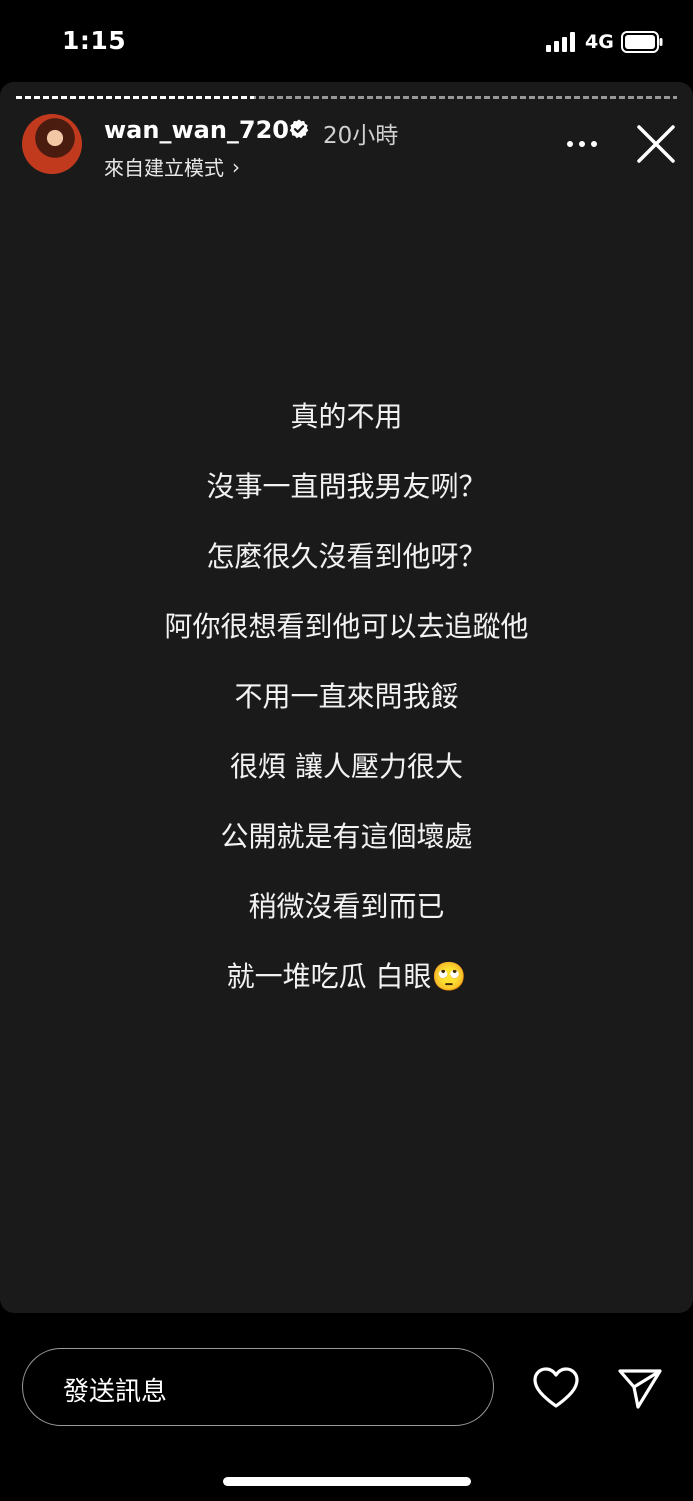 This screenshot has height=1501, width=693. I want to click on story-text-line: 很煩 讓人壓力很大, so click(346, 766).